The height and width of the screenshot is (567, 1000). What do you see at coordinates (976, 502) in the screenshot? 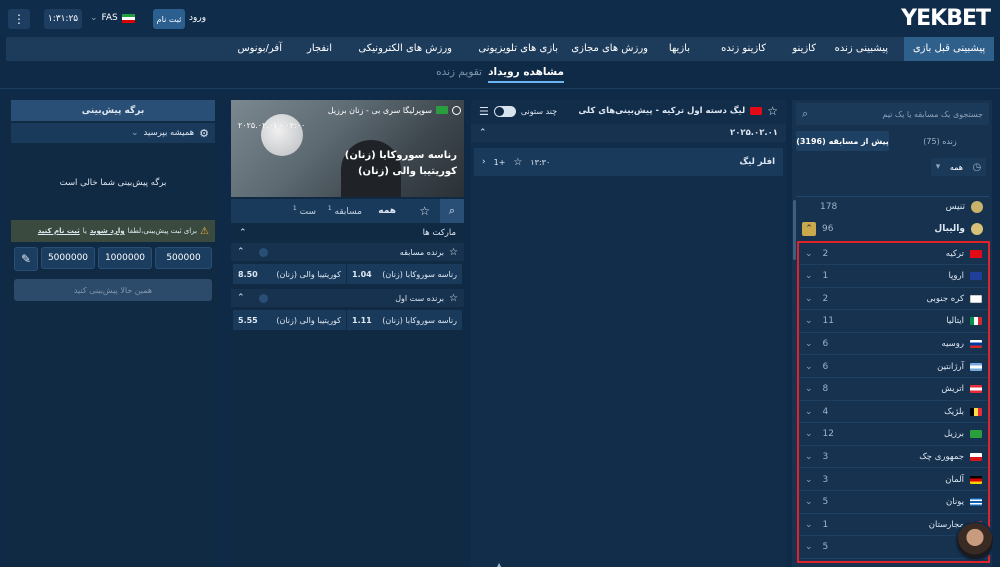
I see `gr-flag-icon` at bounding box center [976, 502].